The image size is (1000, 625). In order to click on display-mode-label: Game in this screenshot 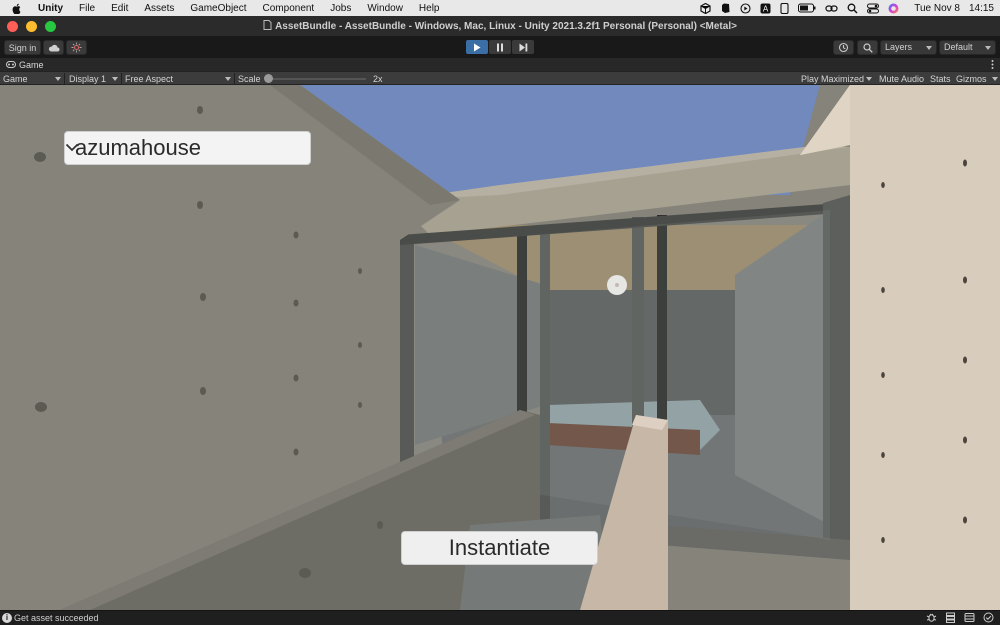, I will do `click(15, 78)`.